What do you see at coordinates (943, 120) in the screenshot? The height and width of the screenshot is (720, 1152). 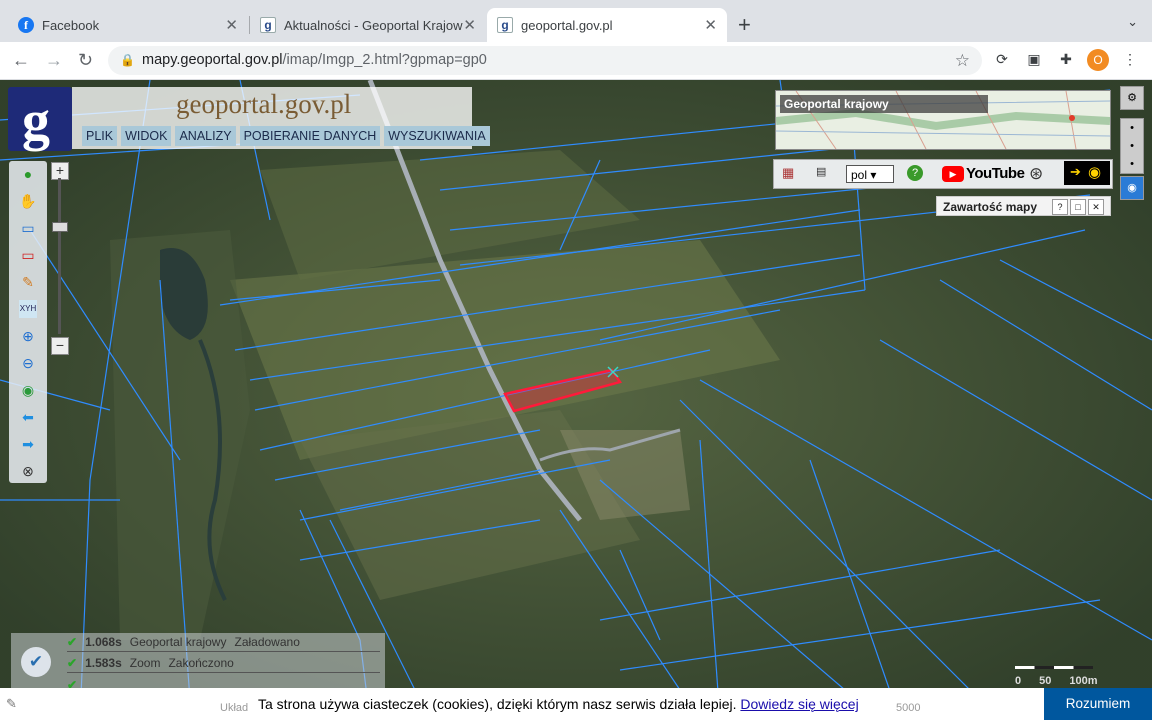 I see `overview-map: Geoportal krajowy` at bounding box center [943, 120].